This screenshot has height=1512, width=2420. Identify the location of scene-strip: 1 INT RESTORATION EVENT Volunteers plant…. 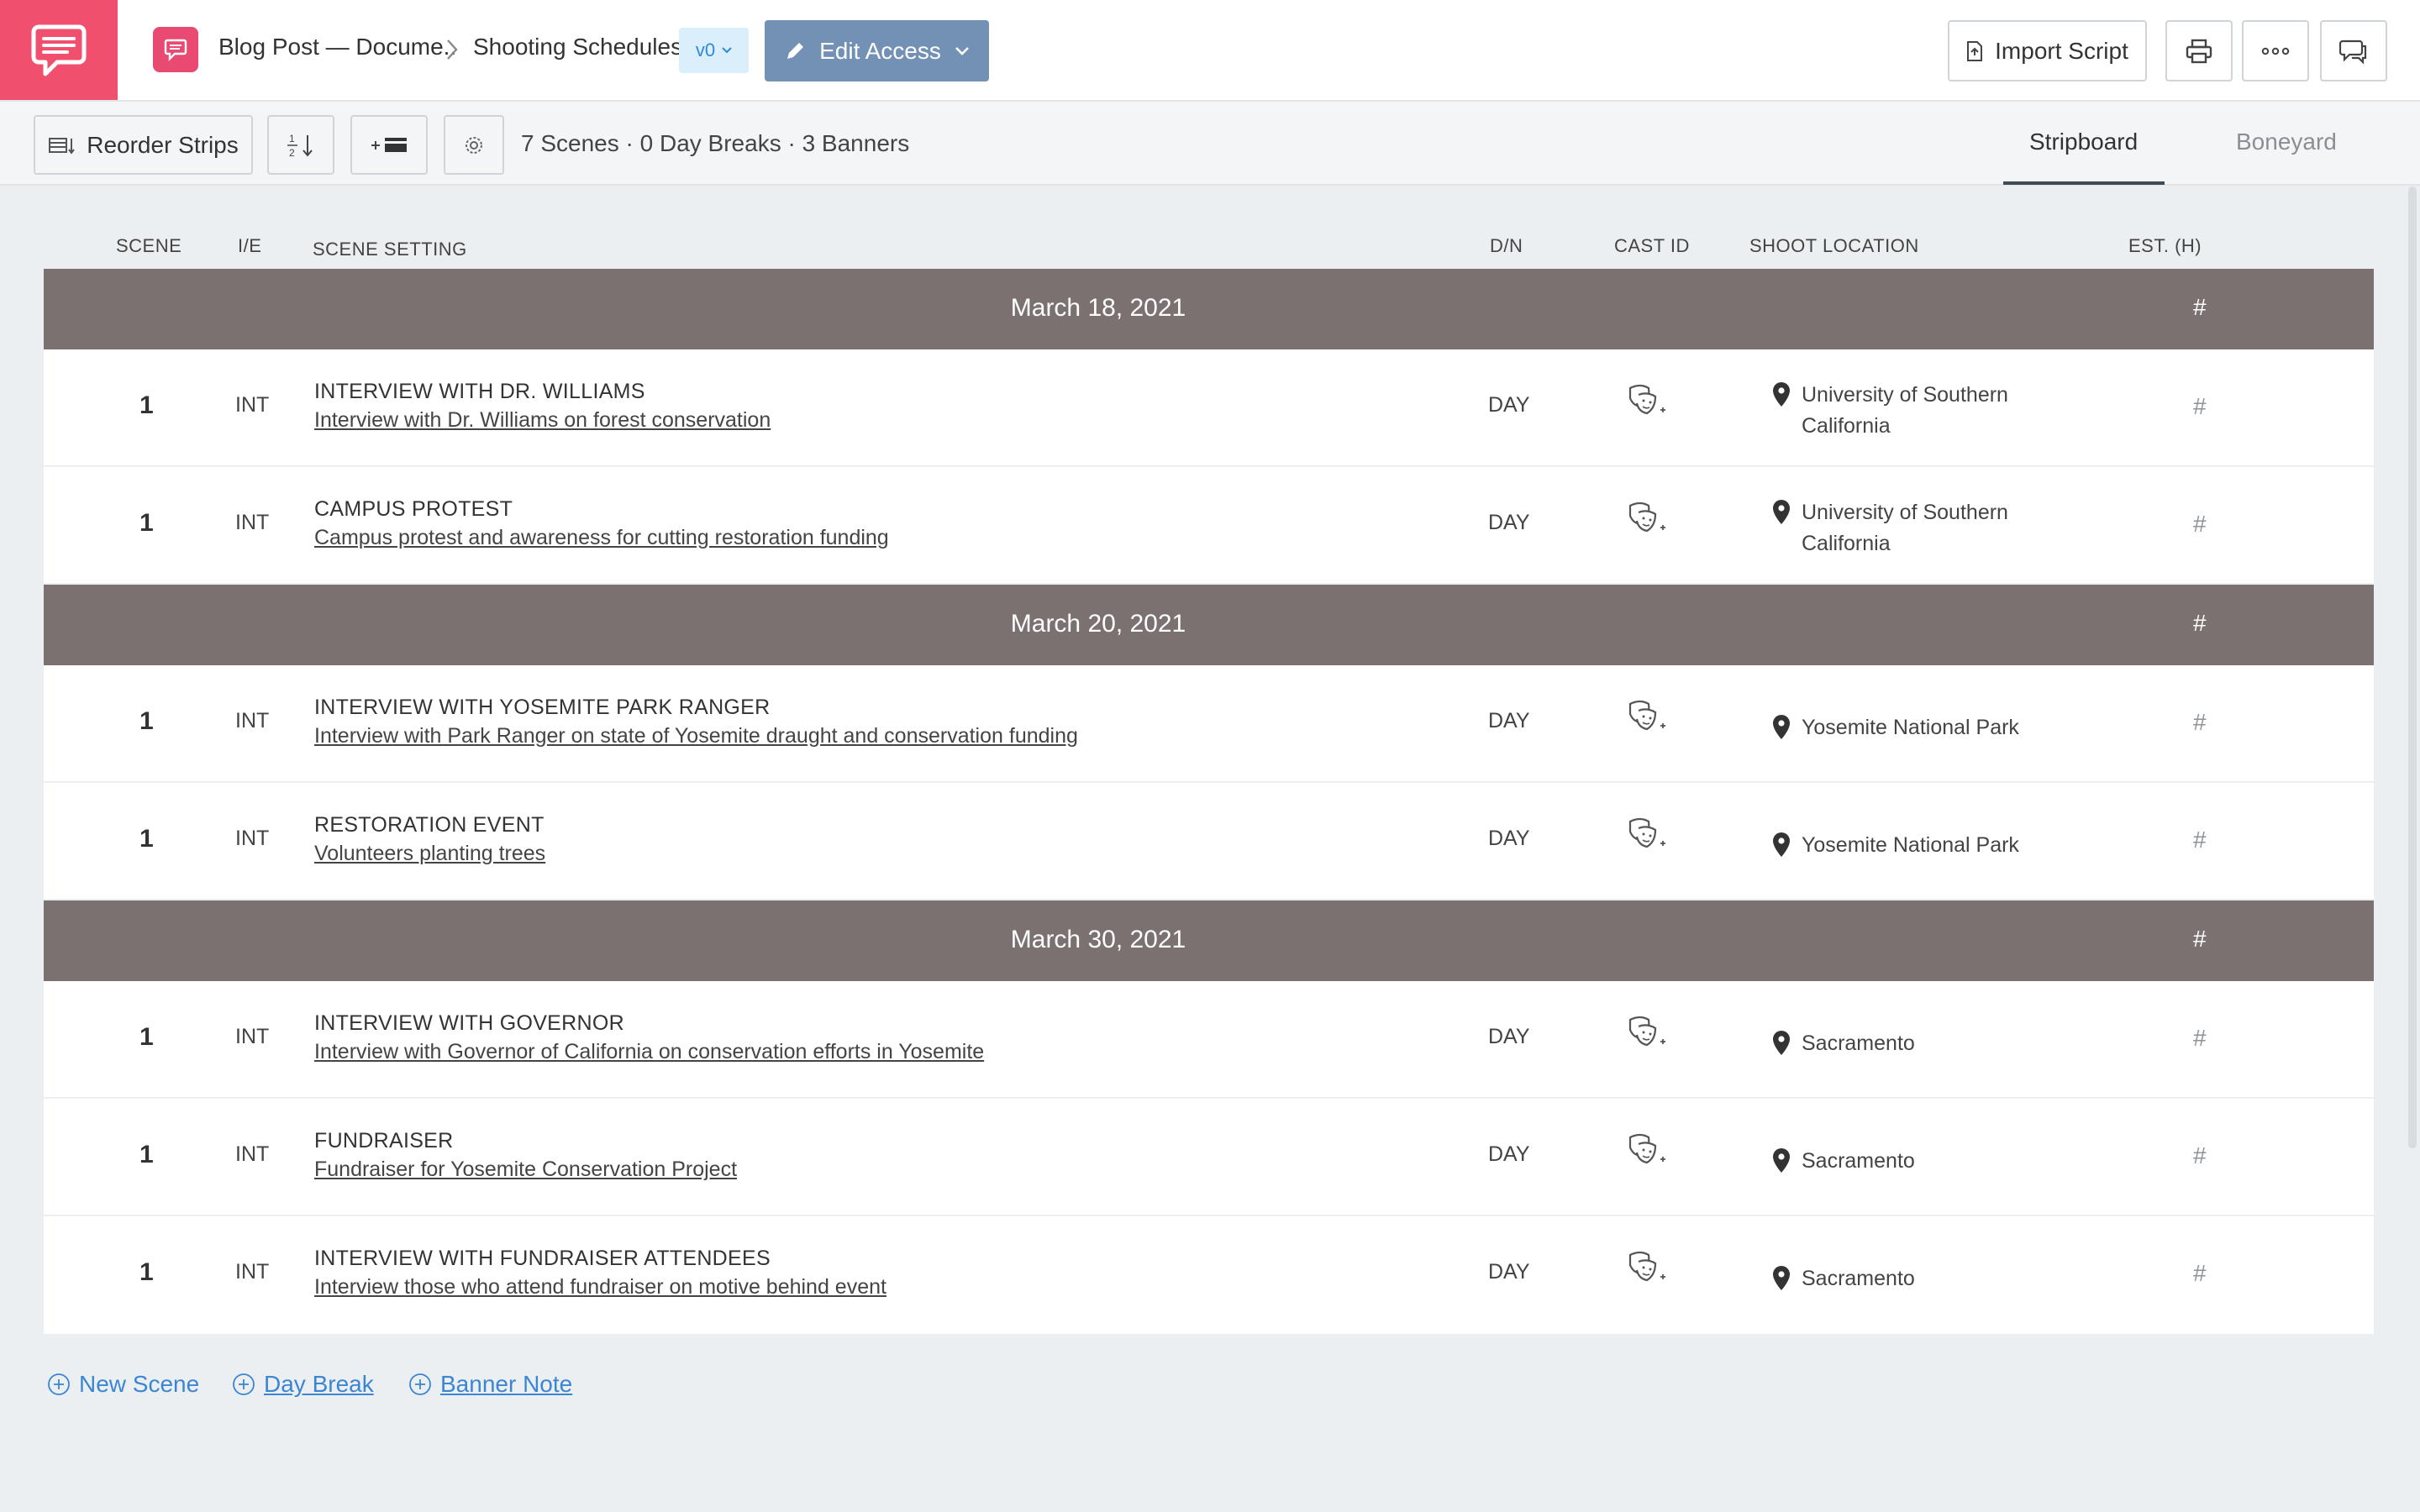
(1209, 841).